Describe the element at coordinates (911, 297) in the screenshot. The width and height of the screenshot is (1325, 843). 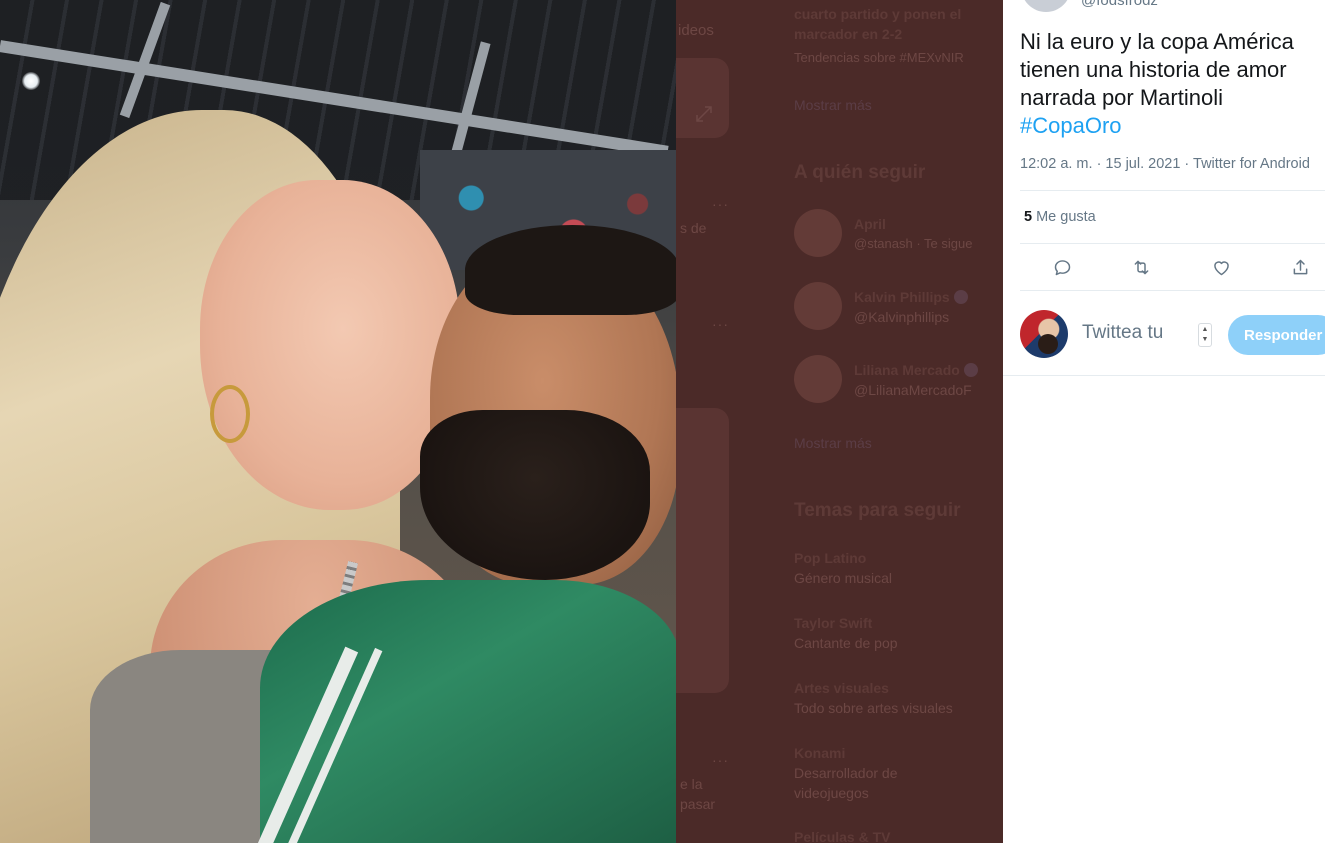
I see `follow-name: Kalvin Phillips` at that location.